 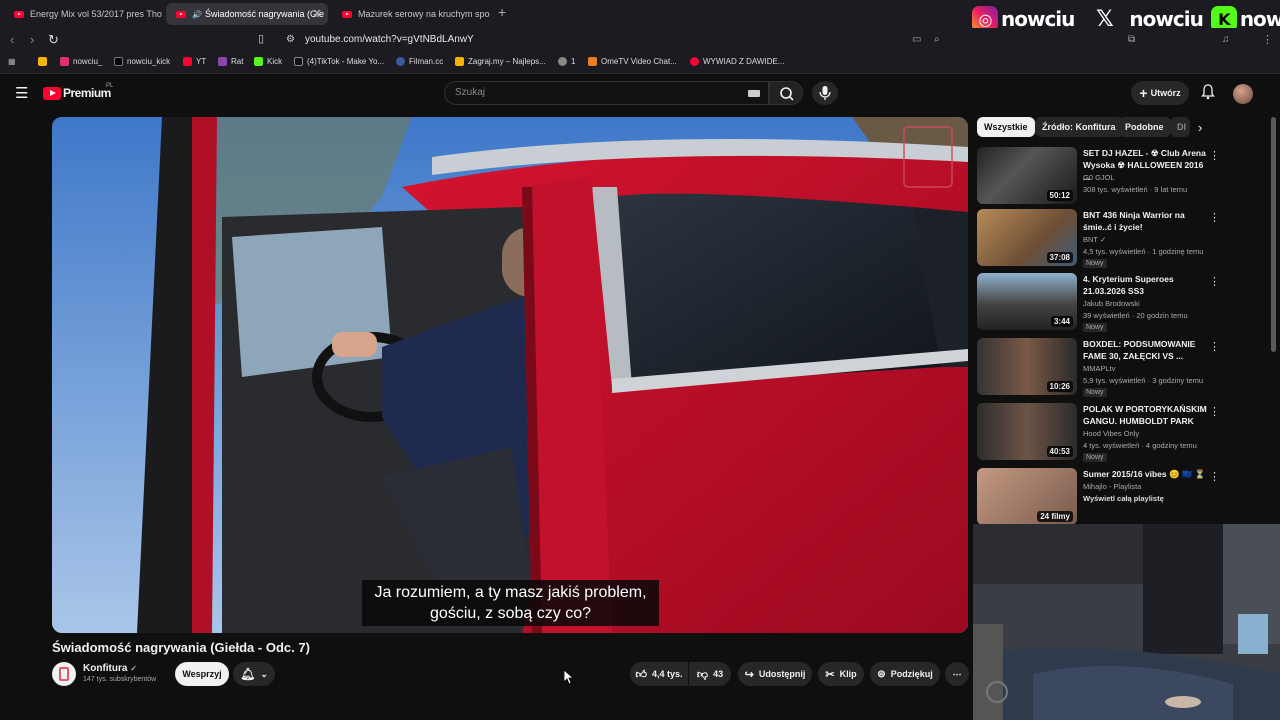 I want to click on chip-all: Wszystkie, so click(x=1006, y=127).